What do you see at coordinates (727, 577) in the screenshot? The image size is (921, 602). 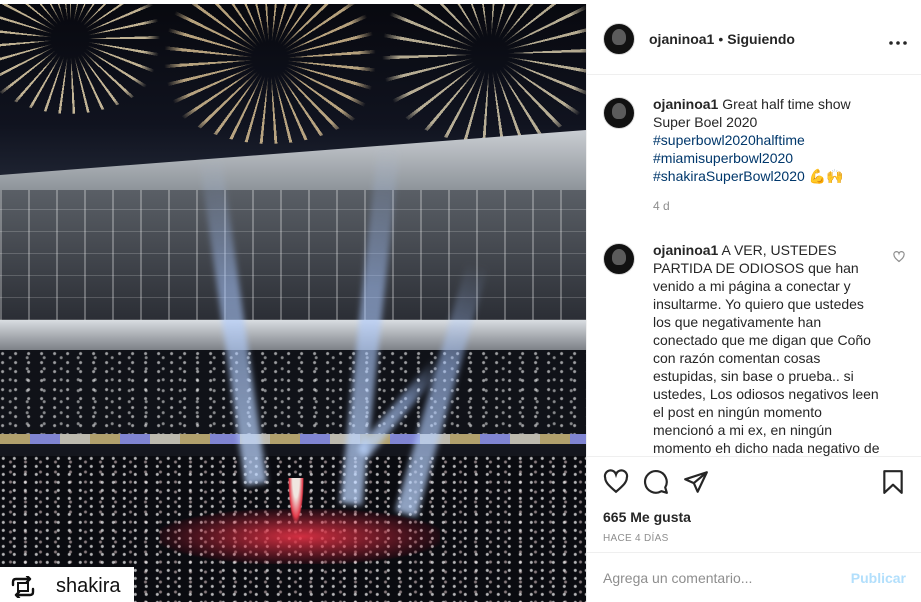 I see `comment-input` at bounding box center [727, 577].